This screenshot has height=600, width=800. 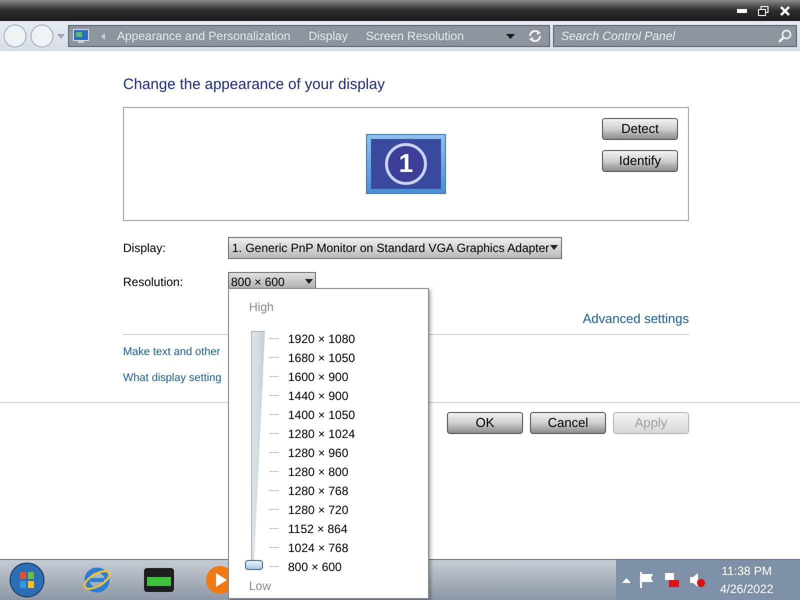 What do you see at coordinates (318, 415) in the screenshot?
I see `resolution-option: 1400 × 1050` at bounding box center [318, 415].